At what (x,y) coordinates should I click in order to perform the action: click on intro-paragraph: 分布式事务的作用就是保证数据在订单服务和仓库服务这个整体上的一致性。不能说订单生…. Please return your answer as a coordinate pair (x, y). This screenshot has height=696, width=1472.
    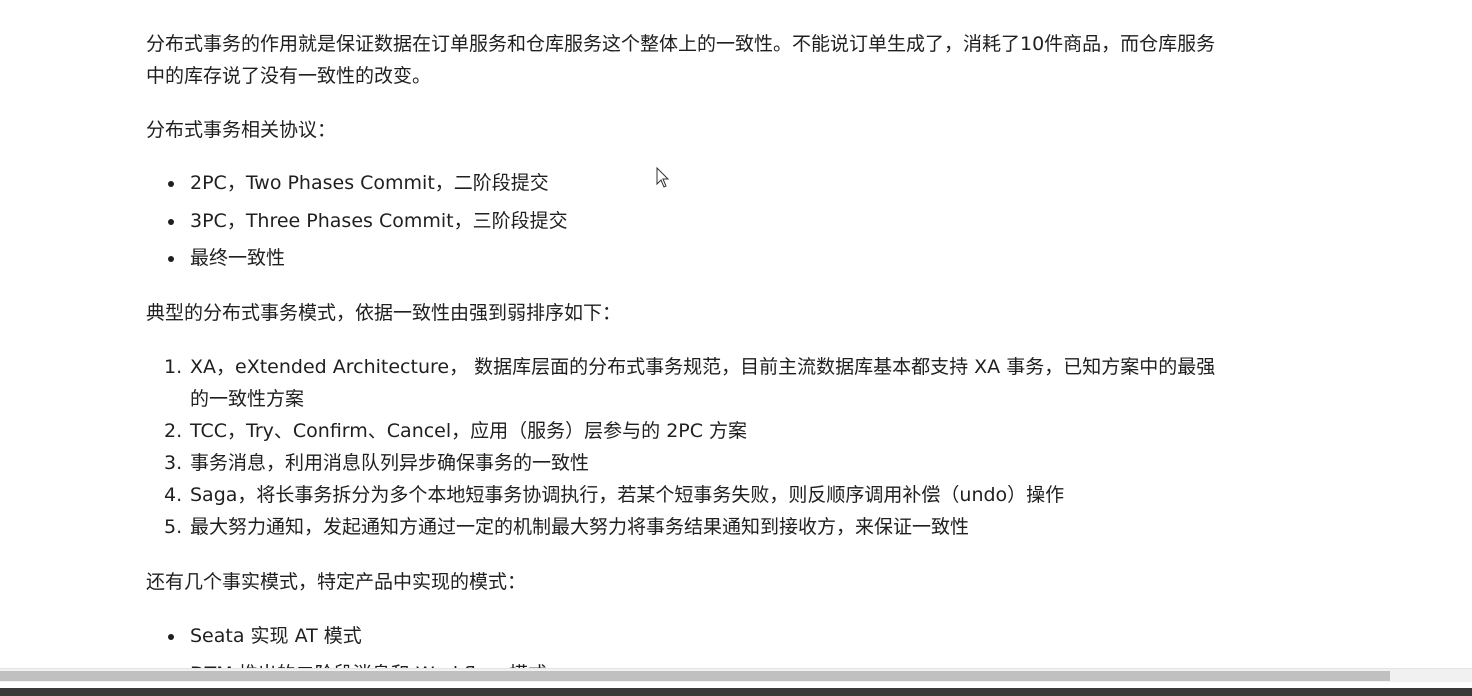
    Looking at the image, I should click on (681, 60).